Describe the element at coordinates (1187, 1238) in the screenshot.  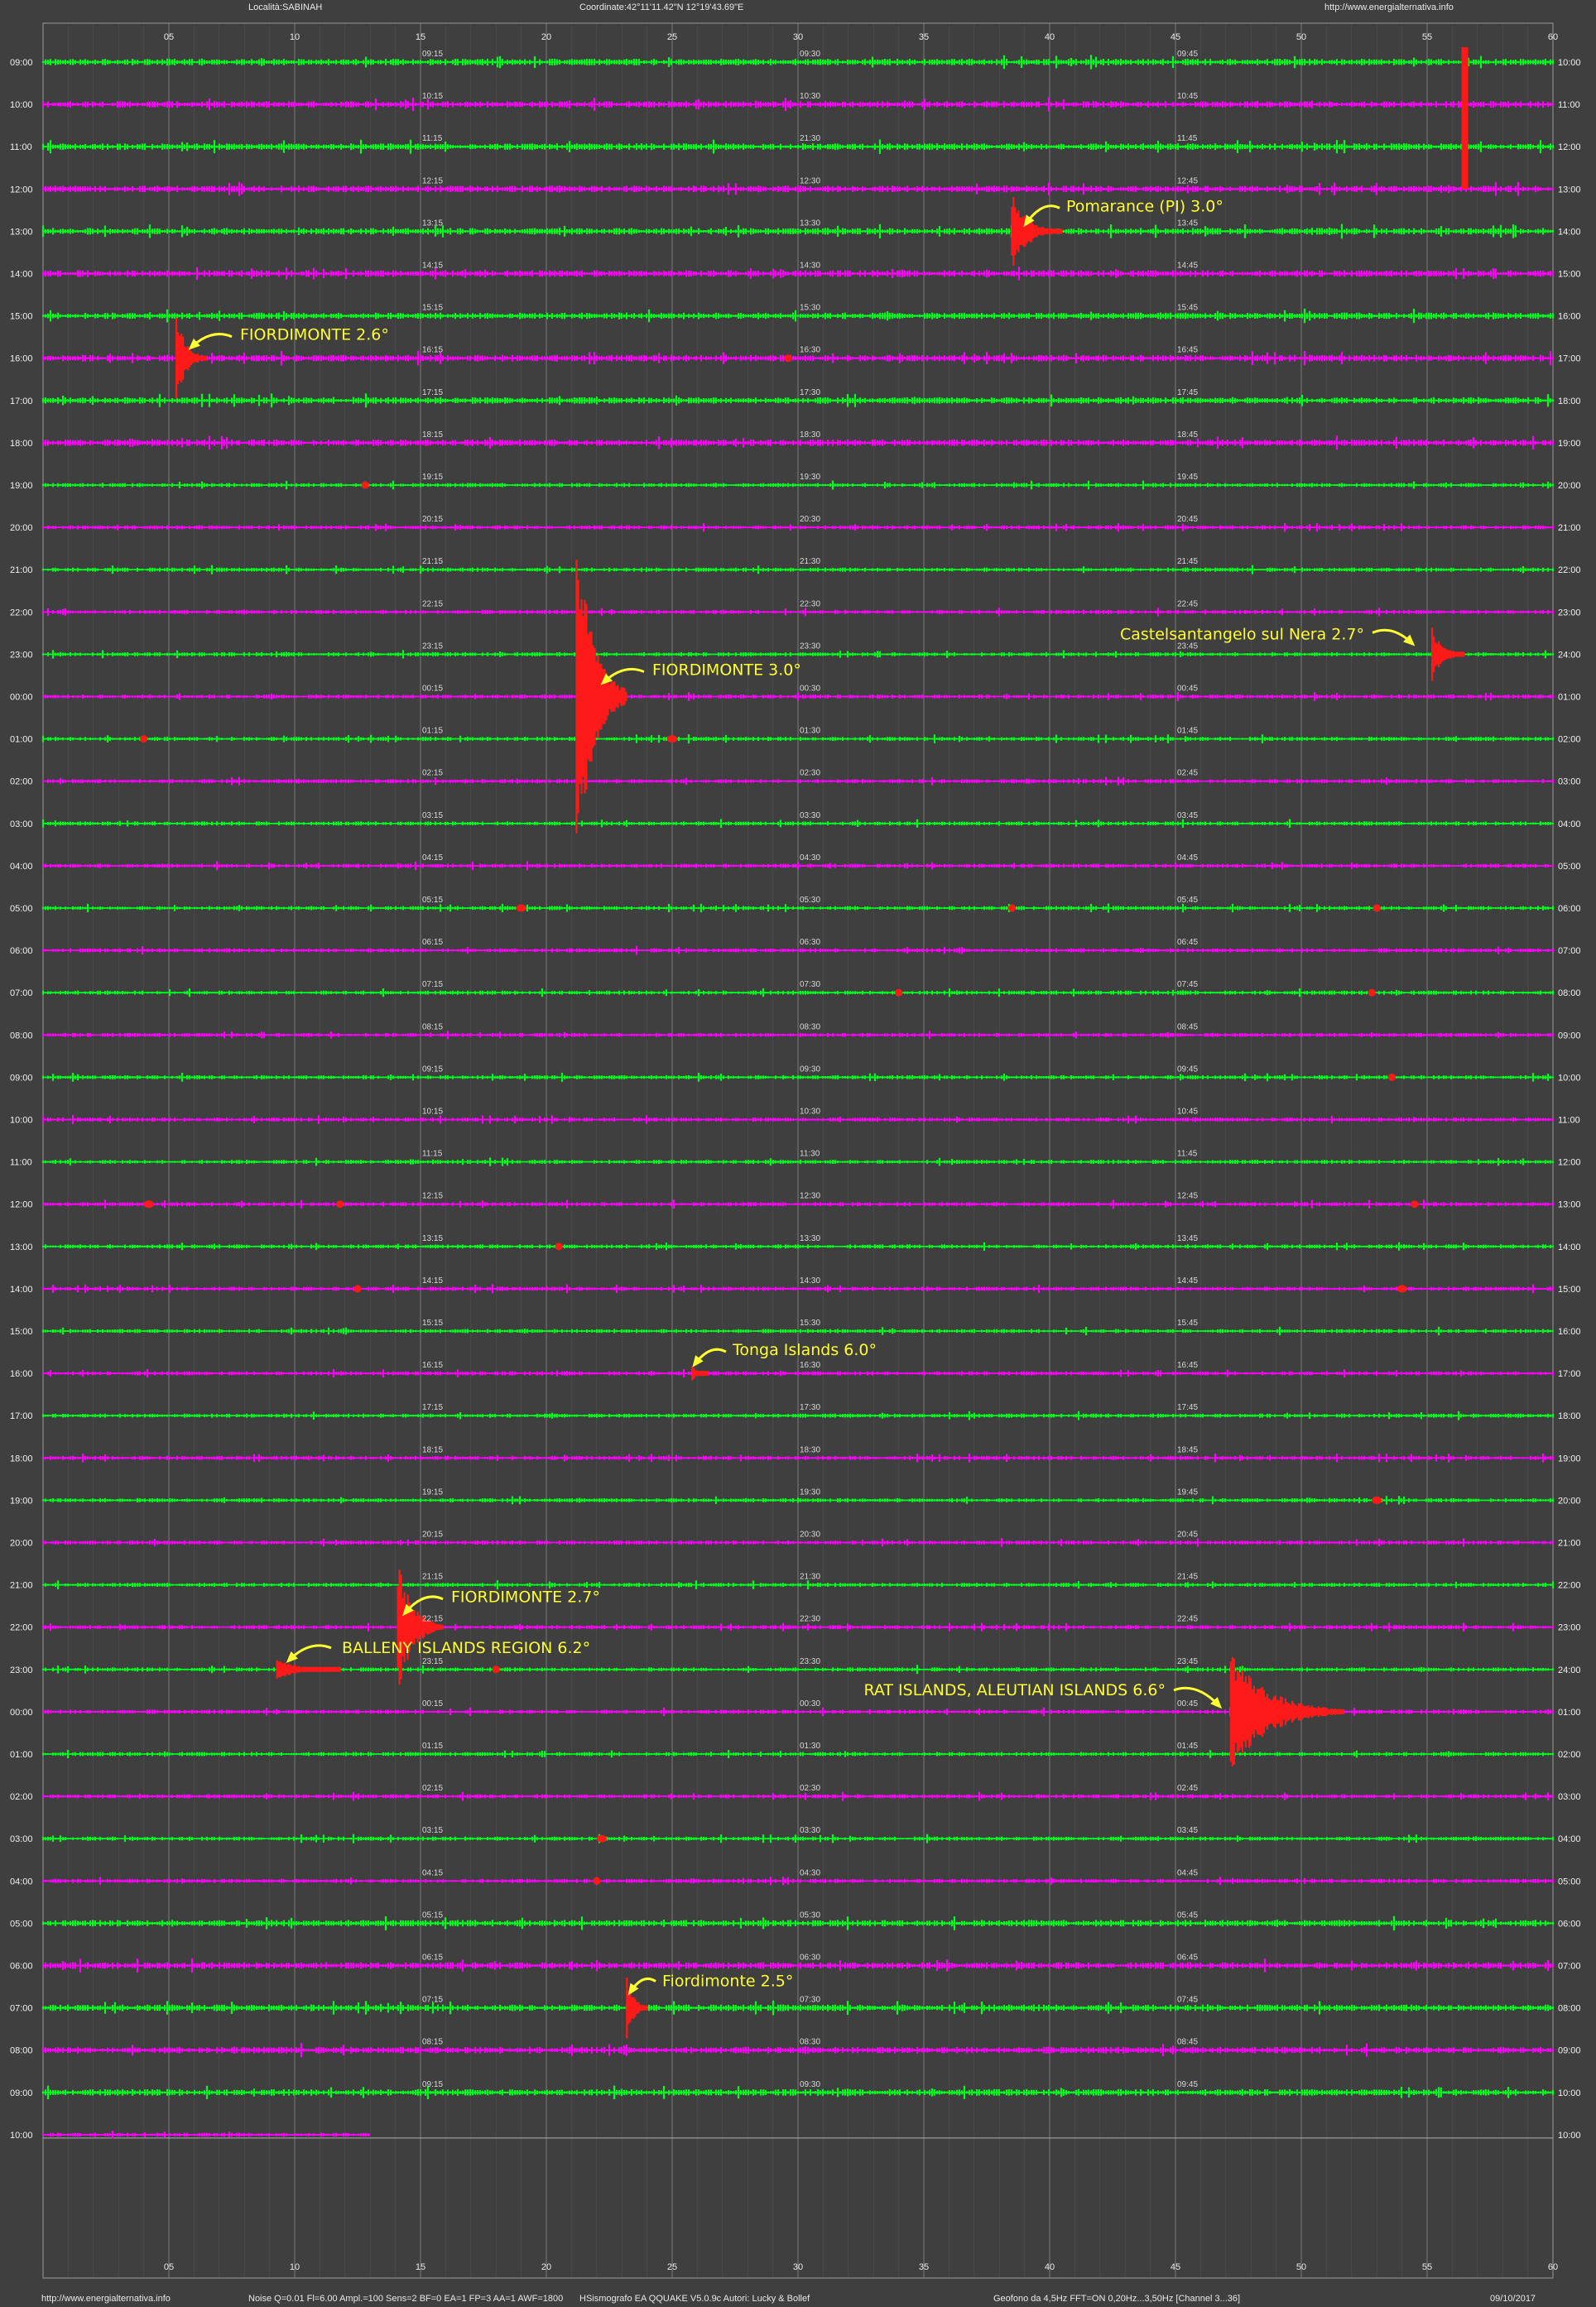
I see `quarter-label: 13:45` at that location.